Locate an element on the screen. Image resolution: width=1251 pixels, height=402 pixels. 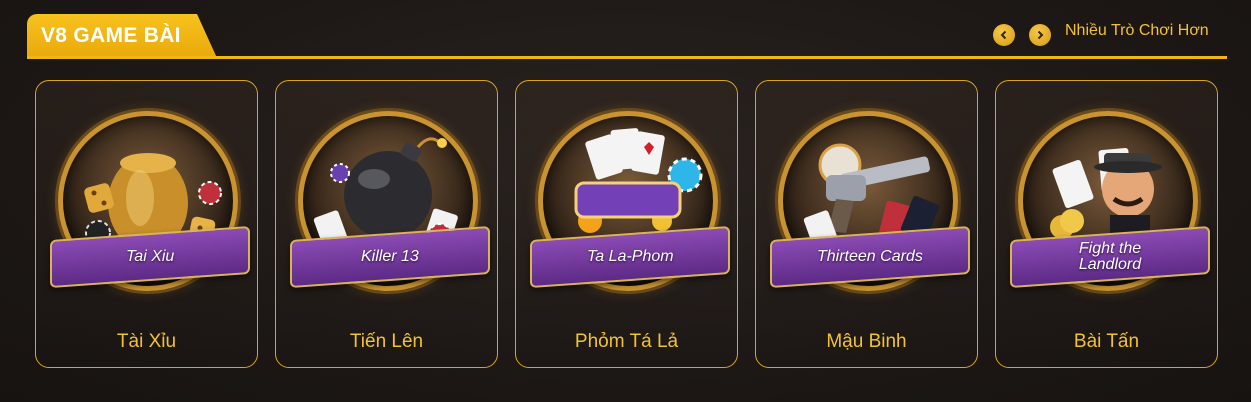
game-title: Mậu Binh is located at coordinates (866, 341).